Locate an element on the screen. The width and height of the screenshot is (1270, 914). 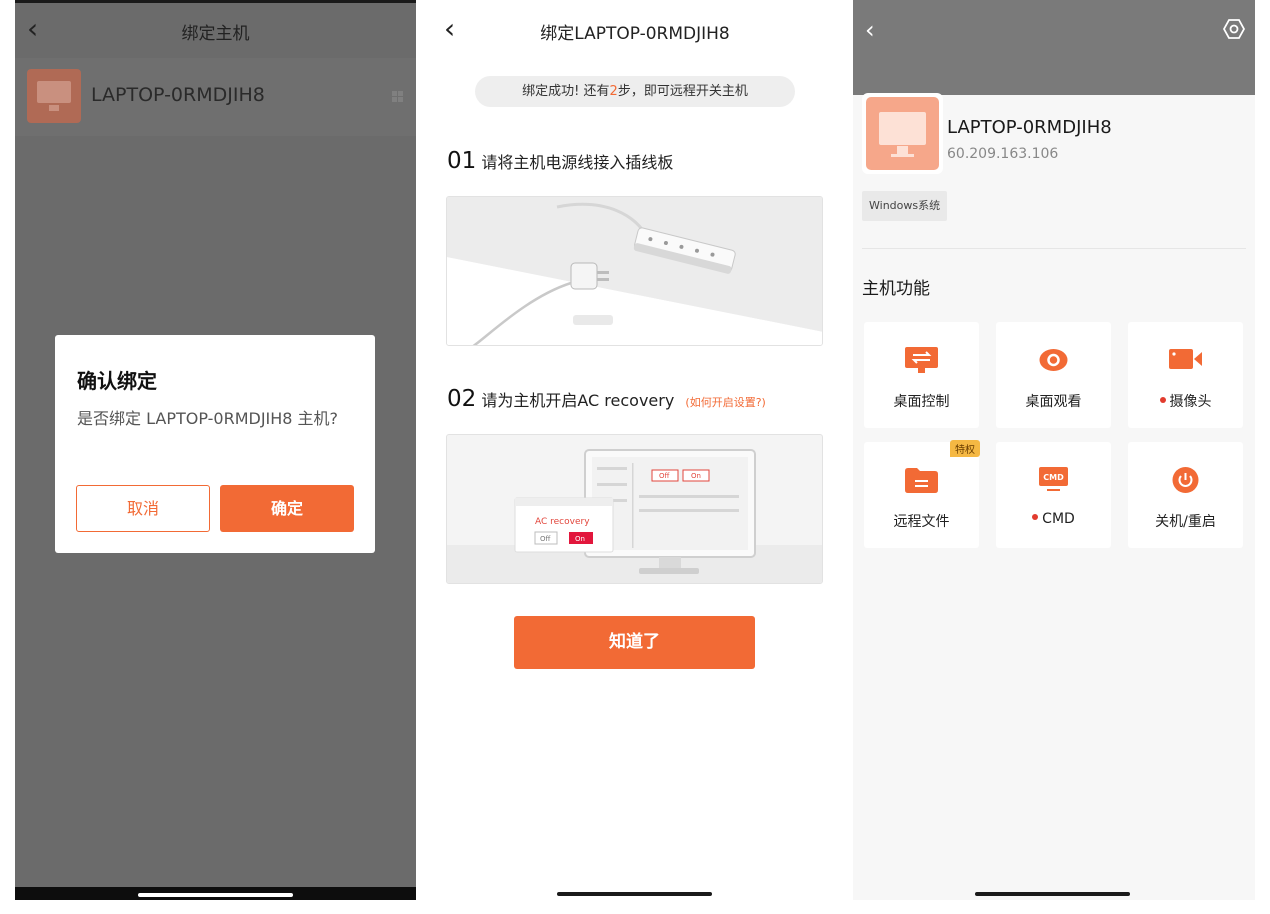
feature-label: 远程文件 is located at coordinates (921, 521).